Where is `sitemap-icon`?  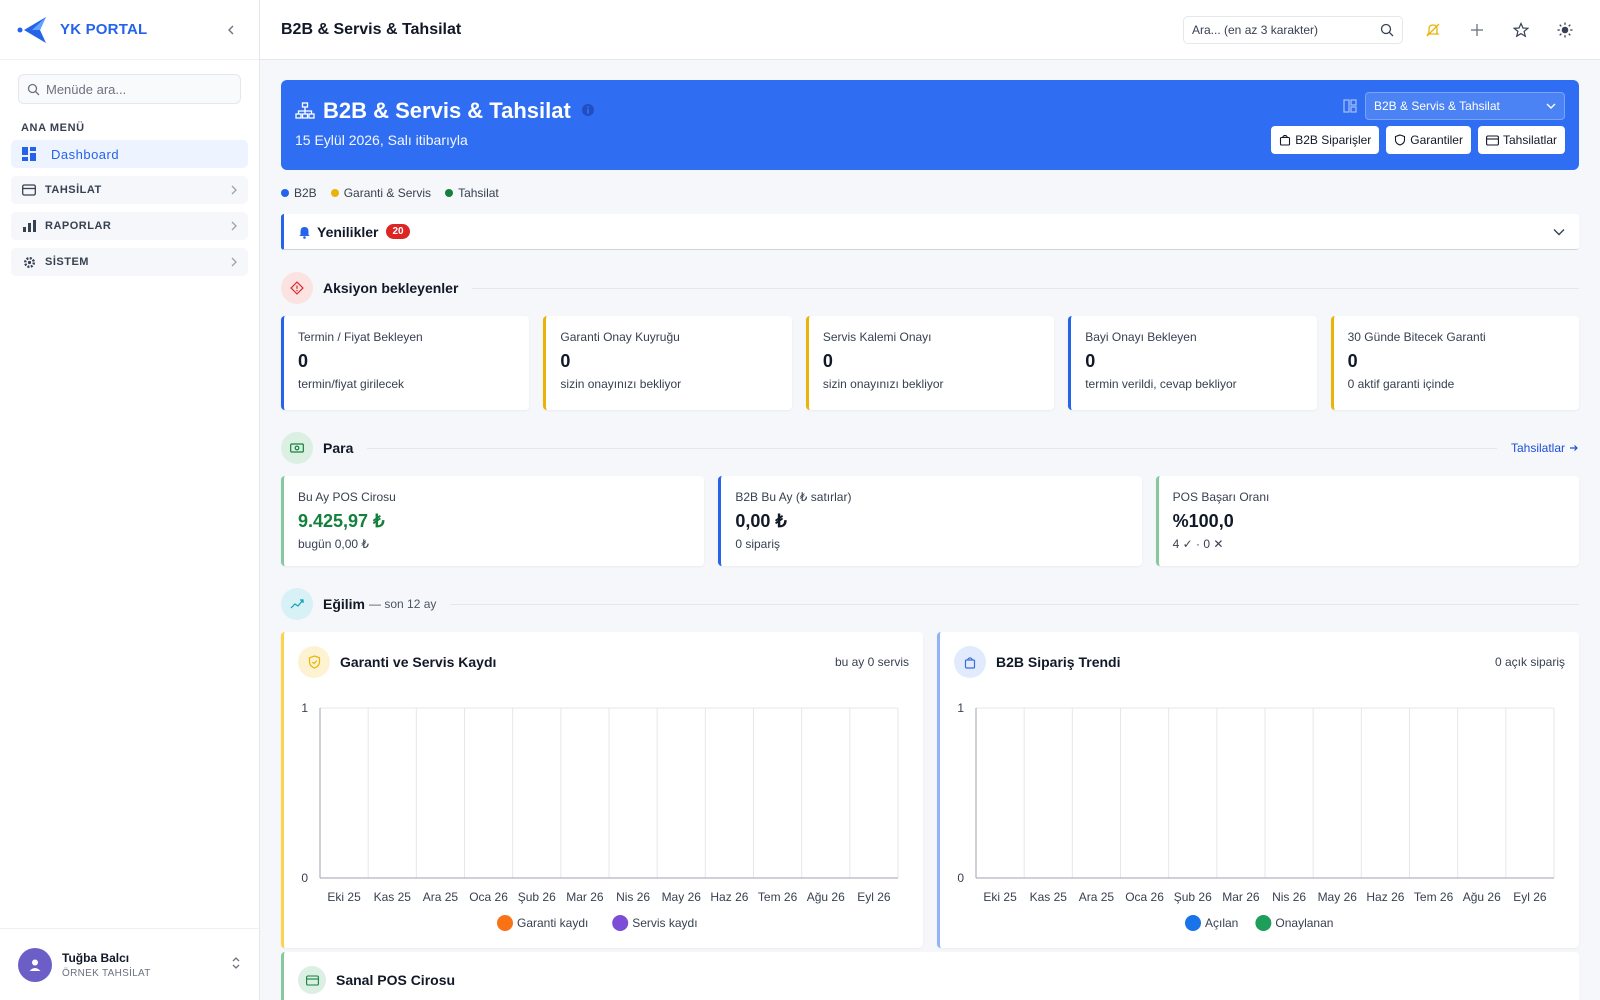
sitemap-icon is located at coordinates (305, 110).